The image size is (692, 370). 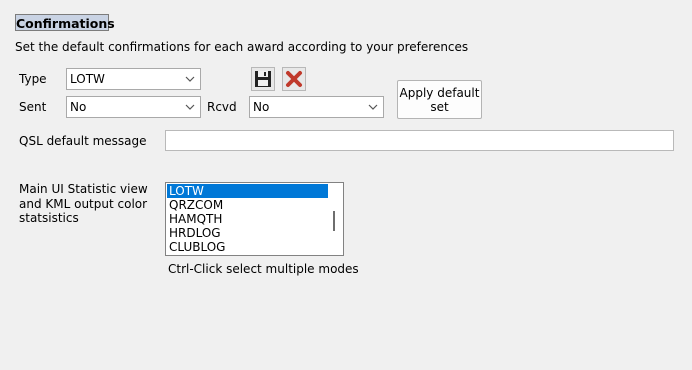 What do you see at coordinates (439, 99) in the screenshot?
I see `apply-default-set-button: Apply default set` at bounding box center [439, 99].